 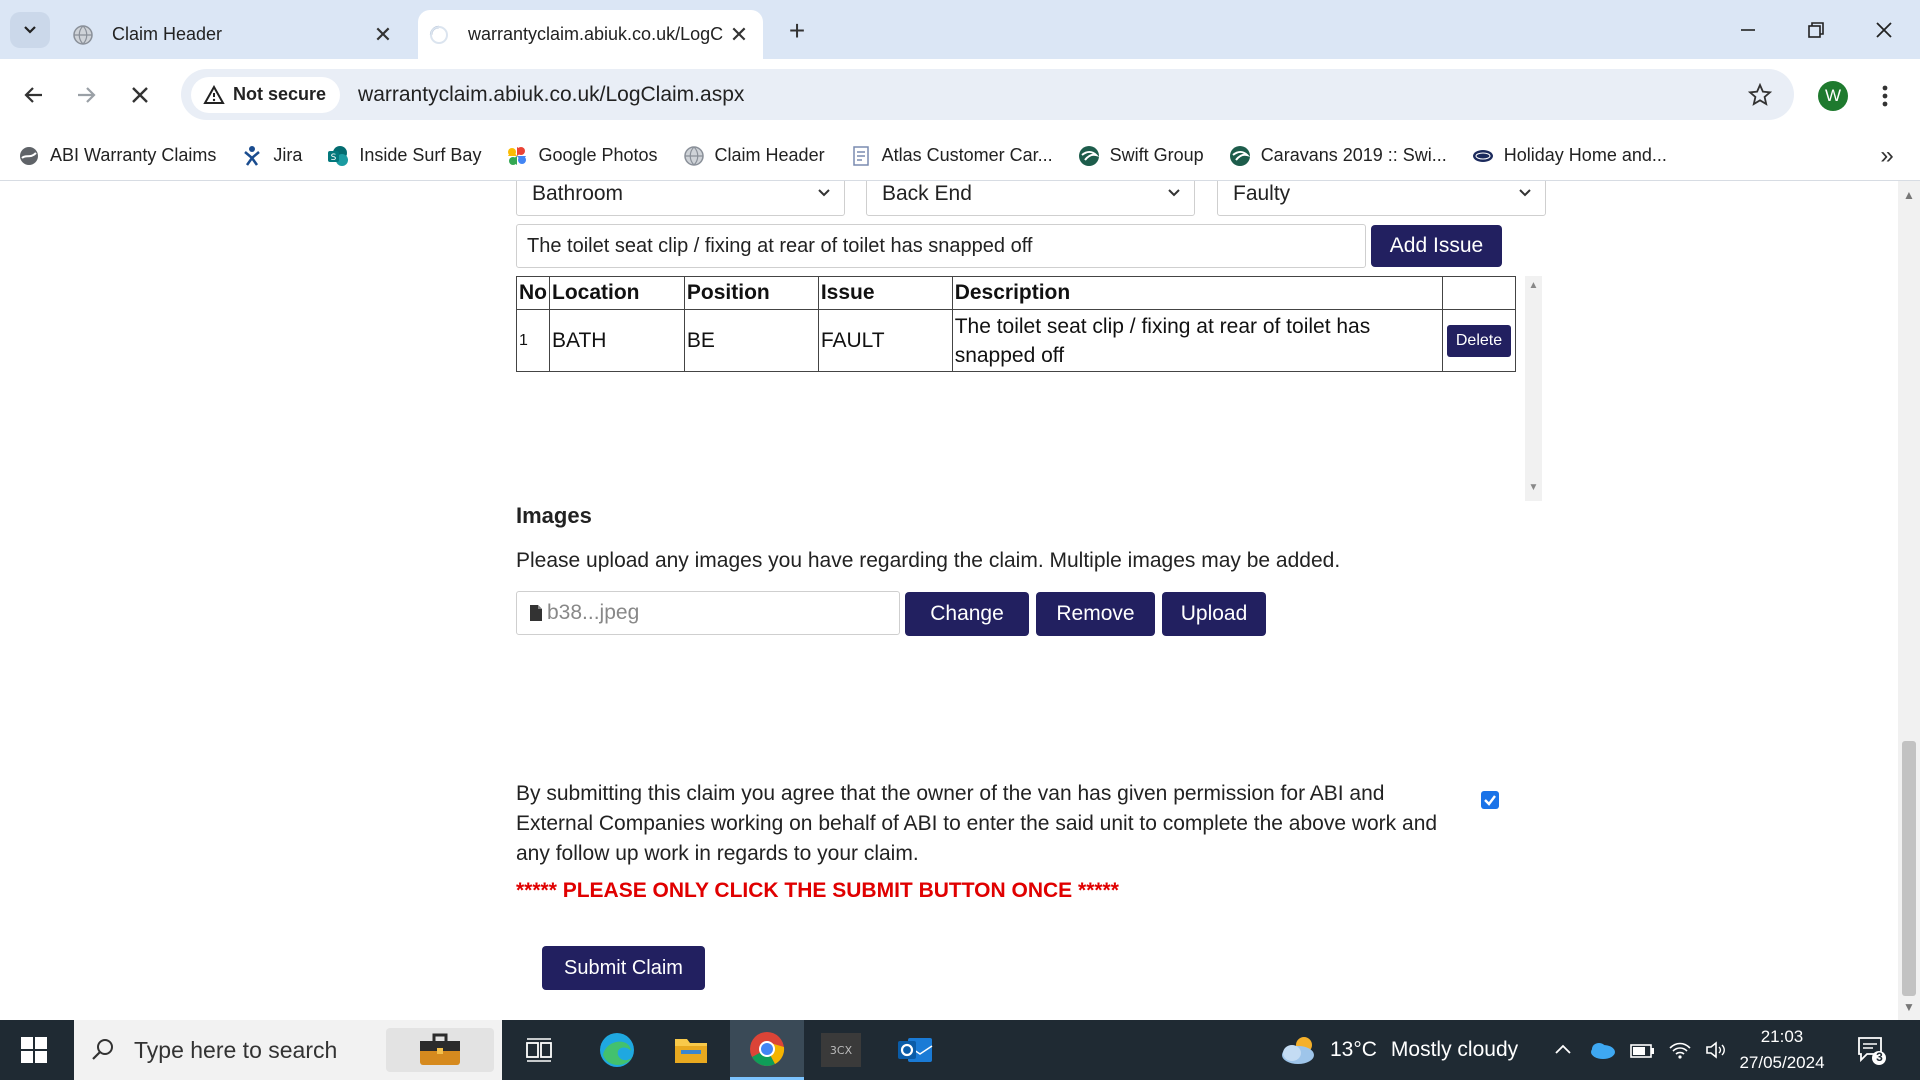 What do you see at coordinates (167, 34) in the screenshot?
I see `tab-title: Claim Header` at bounding box center [167, 34].